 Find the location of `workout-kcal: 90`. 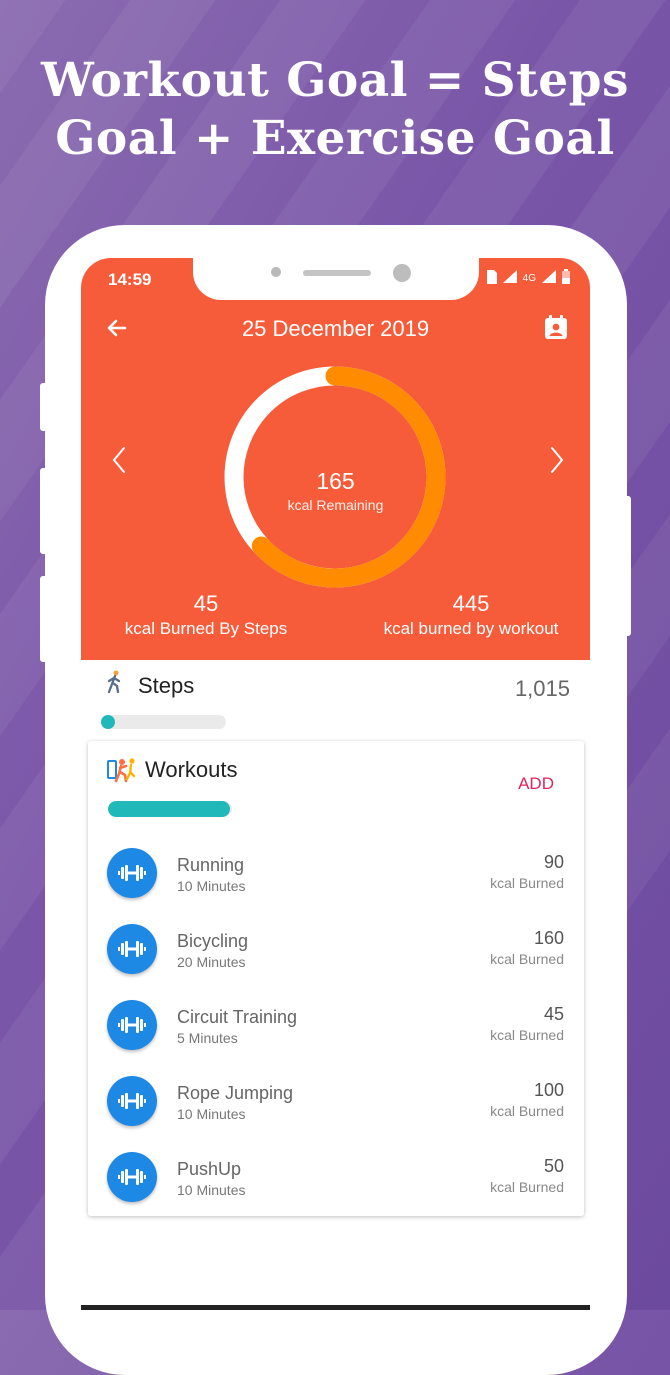

workout-kcal: 90 is located at coordinates (553, 862).